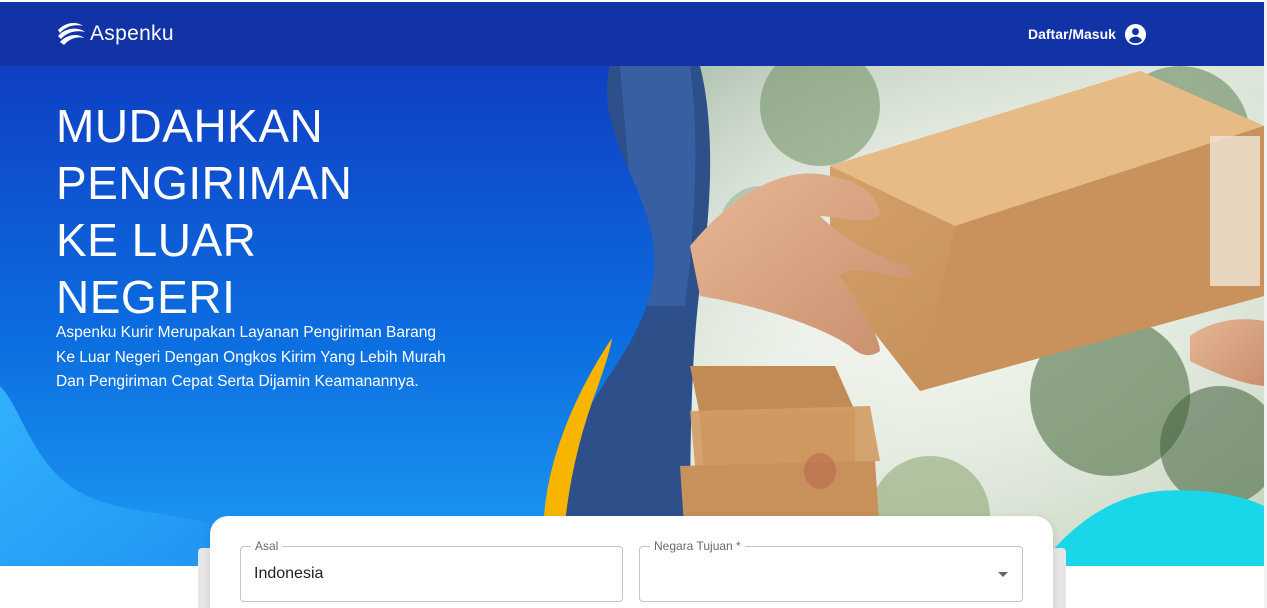 Image resolution: width=1267 pixels, height=608 pixels. I want to click on top-strip, so click(633, 1).